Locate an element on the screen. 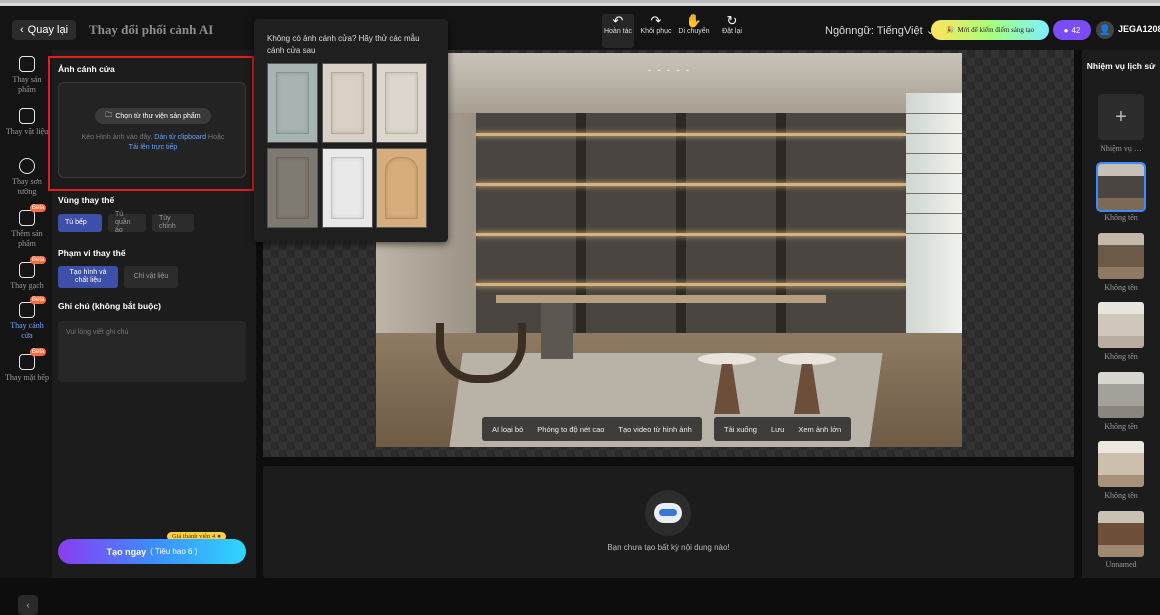  sidebar-item-label: Thay sản phẩm is located at coordinates (27, 84).